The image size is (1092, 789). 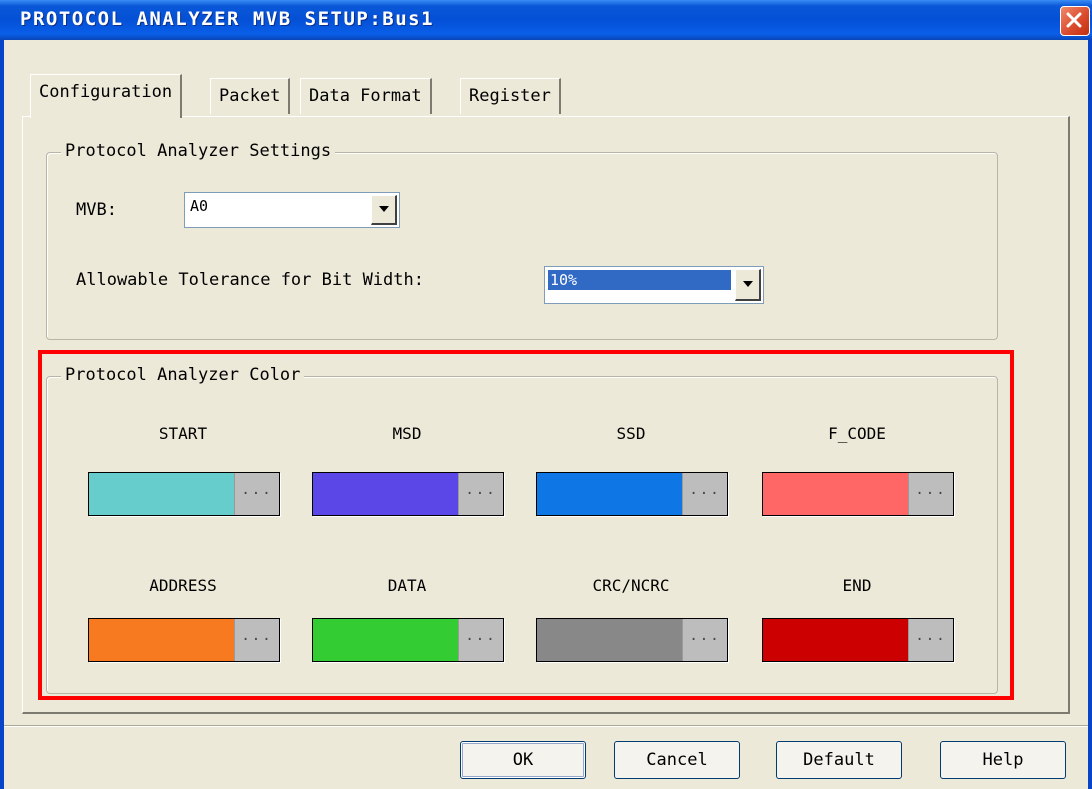 I want to click on tolerance-select: 10%, so click(x=654, y=285).